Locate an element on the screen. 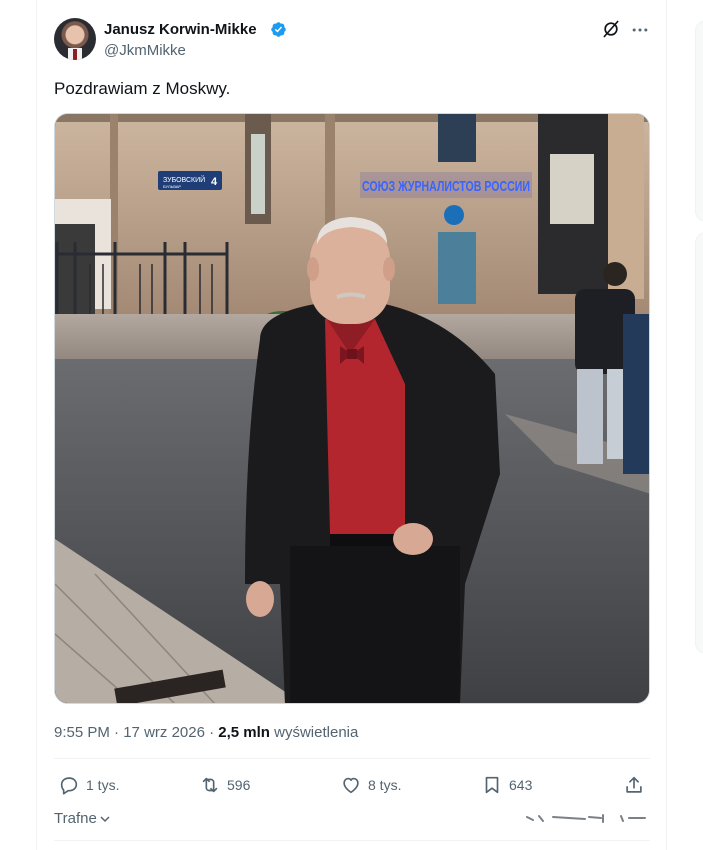 The height and width of the screenshot is (850, 703). tweet-date: 17 wrz 2026 is located at coordinates (164, 732).